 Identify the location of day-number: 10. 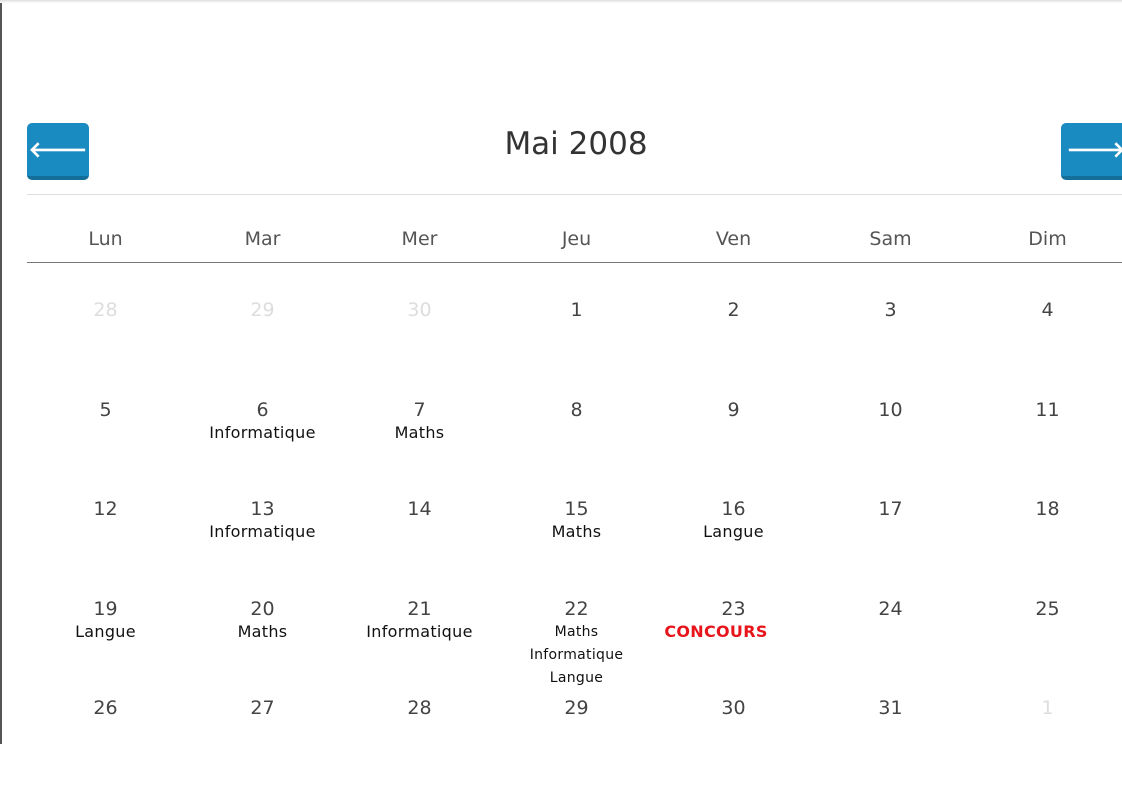
(890, 410).